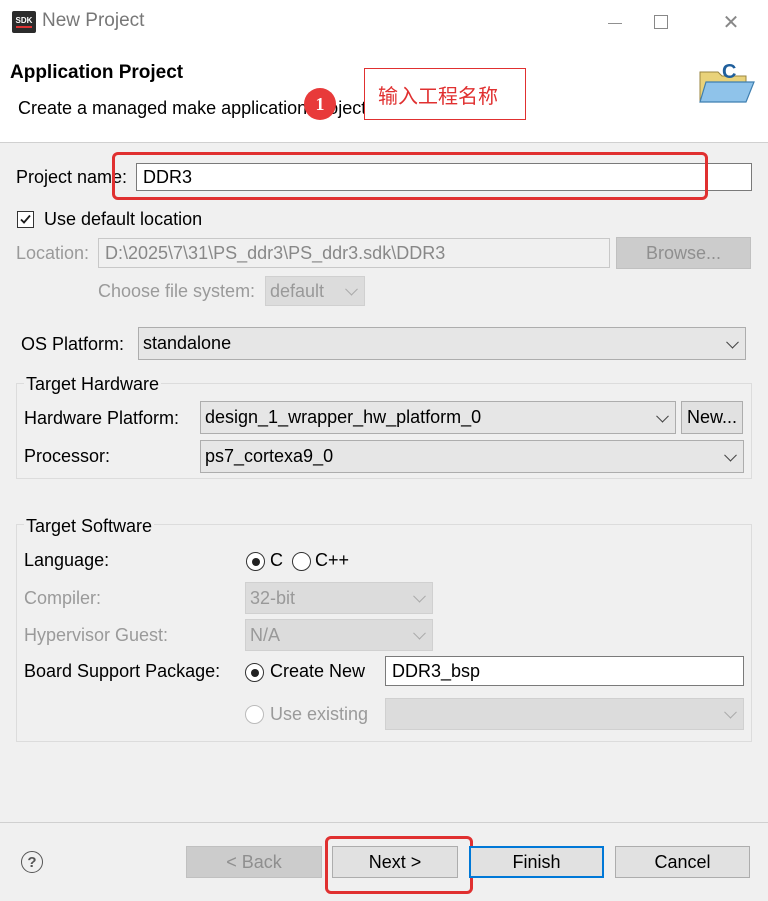 This screenshot has width=768, height=901. What do you see at coordinates (177, 291) in the screenshot?
I see `file-system-label: Choose file system:` at bounding box center [177, 291].